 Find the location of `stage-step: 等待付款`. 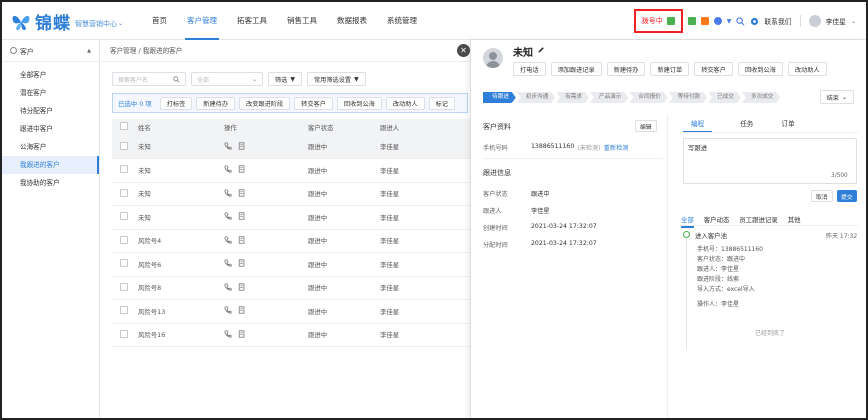

stage-step: 等待付款 is located at coordinates (688, 97).